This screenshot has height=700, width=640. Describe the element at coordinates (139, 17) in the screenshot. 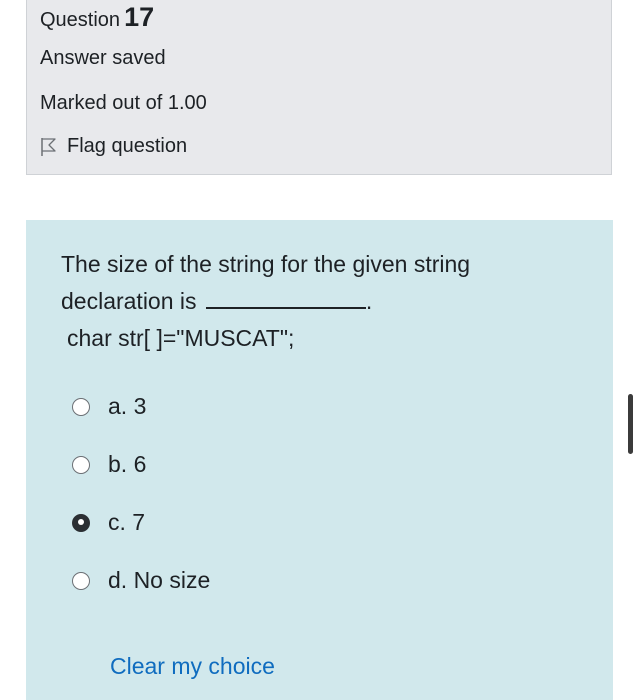

I see `question-number: 17` at that location.